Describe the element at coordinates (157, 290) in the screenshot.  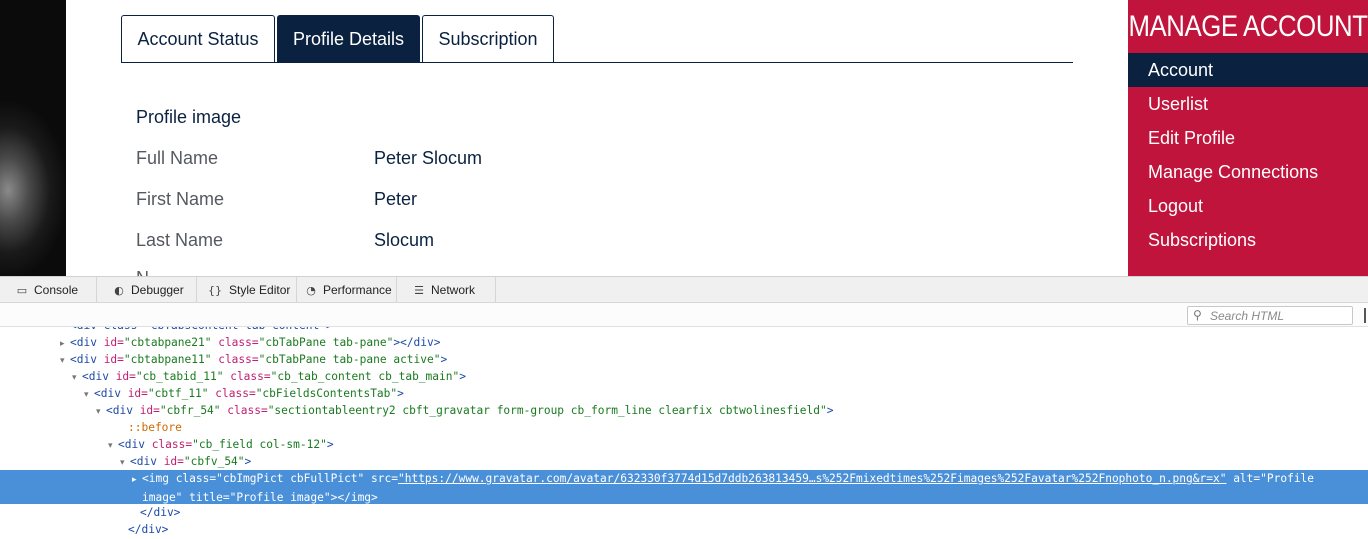
I see `devtools-tab-label: Debugger` at that location.